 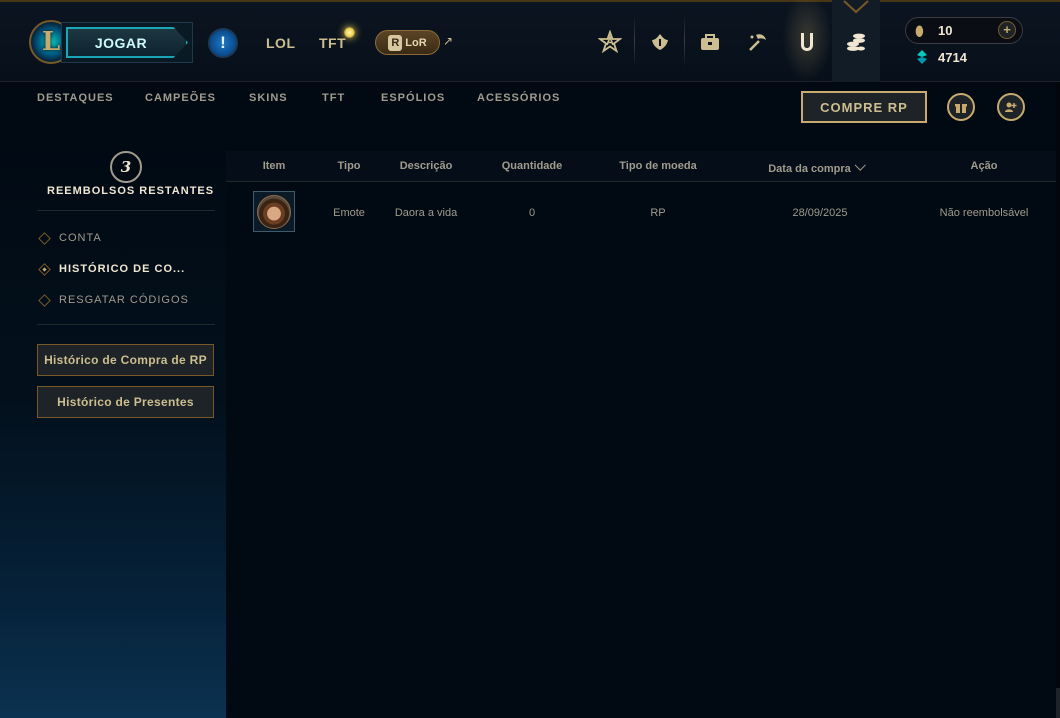 What do you see at coordinates (223, 43) in the screenshot?
I see `alert-icon: !` at bounding box center [223, 43].